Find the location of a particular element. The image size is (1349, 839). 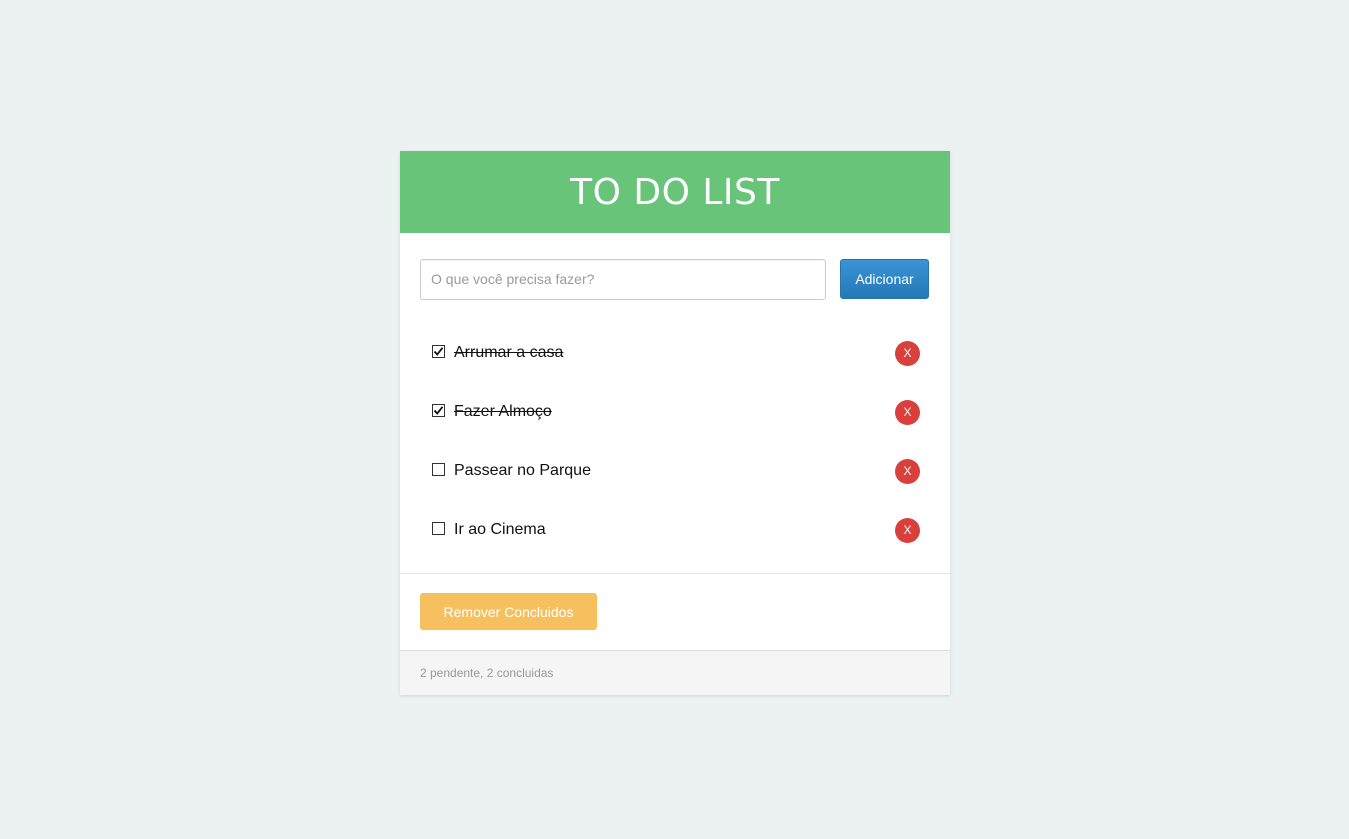

remove-done-button: Remover Concluidos is located at coordinates (508, 611).